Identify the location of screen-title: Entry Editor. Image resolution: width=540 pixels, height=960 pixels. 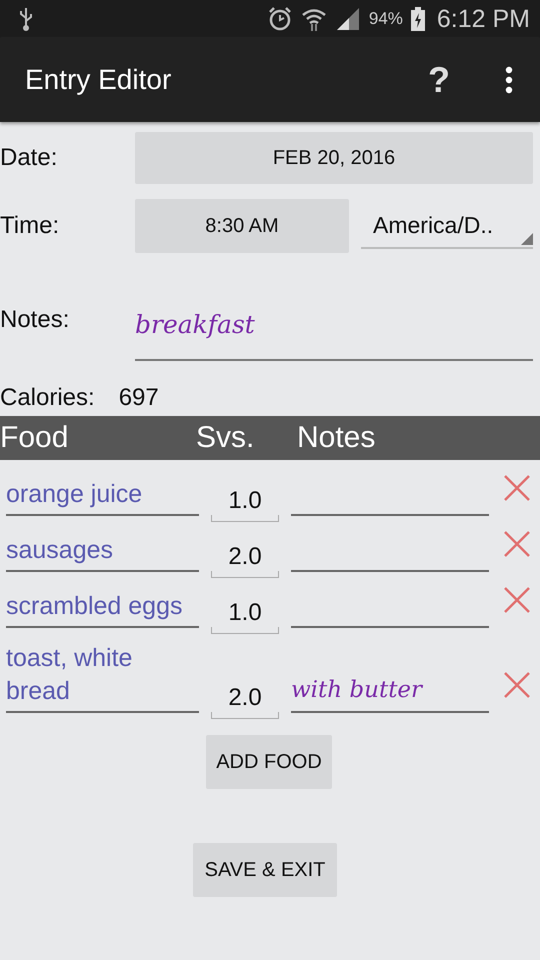
(98, 80).